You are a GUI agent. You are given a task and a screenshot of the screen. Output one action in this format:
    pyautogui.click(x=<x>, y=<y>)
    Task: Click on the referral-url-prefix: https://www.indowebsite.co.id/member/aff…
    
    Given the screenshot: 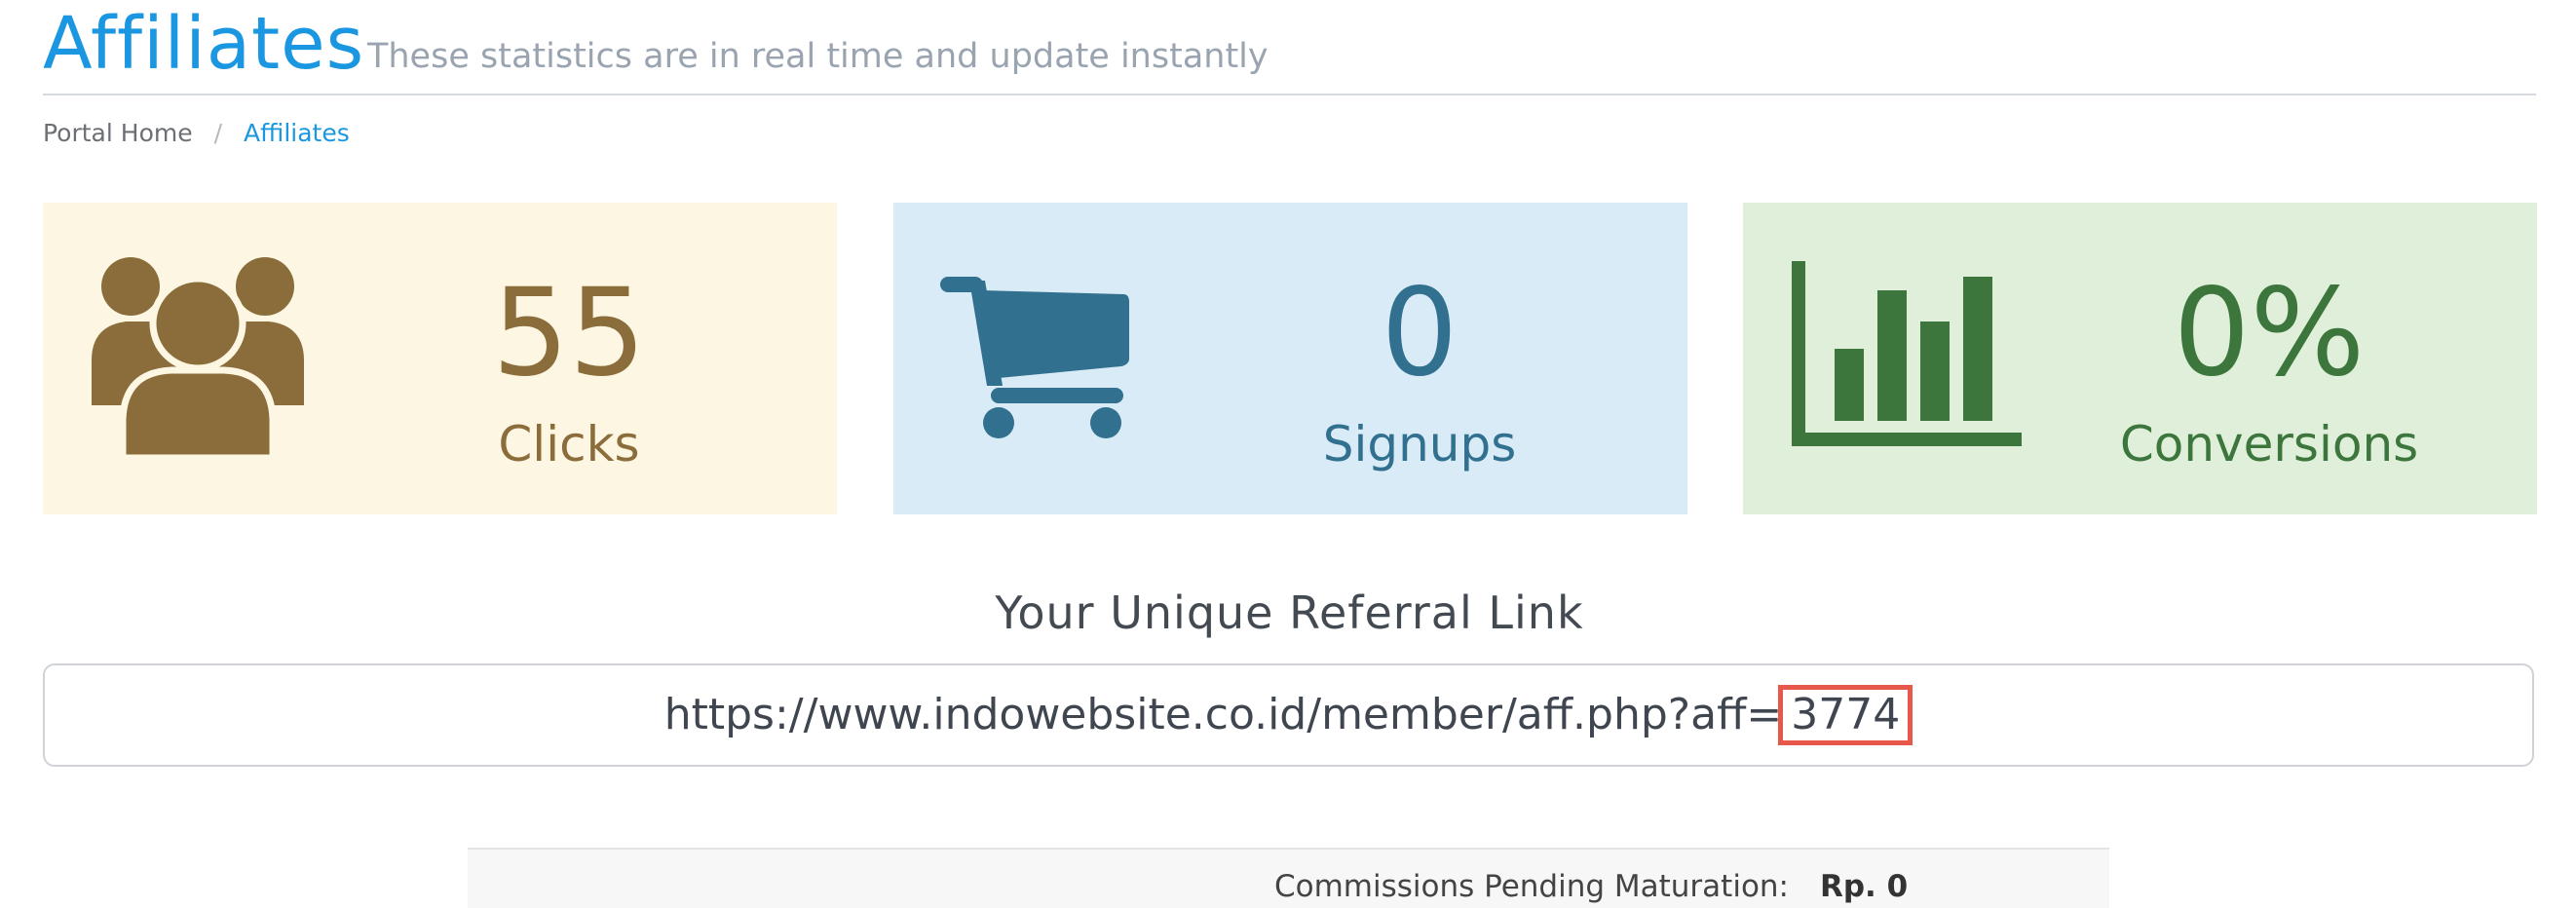 What is the action you would take?
    pyautogui.click(x=1223, y=714)
    